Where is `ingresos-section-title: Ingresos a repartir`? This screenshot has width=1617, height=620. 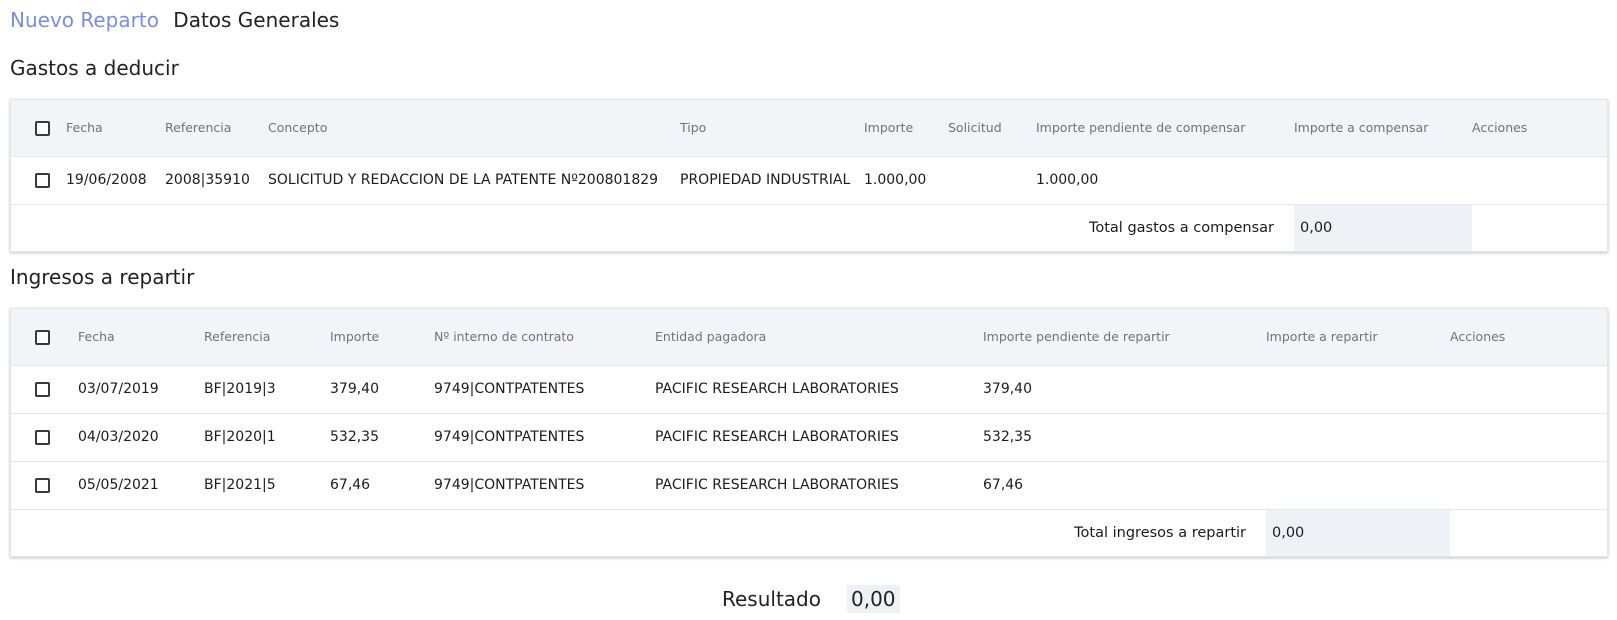
ingresos-section-title: Ingresos a repartir is located at coordinates (102, 277).